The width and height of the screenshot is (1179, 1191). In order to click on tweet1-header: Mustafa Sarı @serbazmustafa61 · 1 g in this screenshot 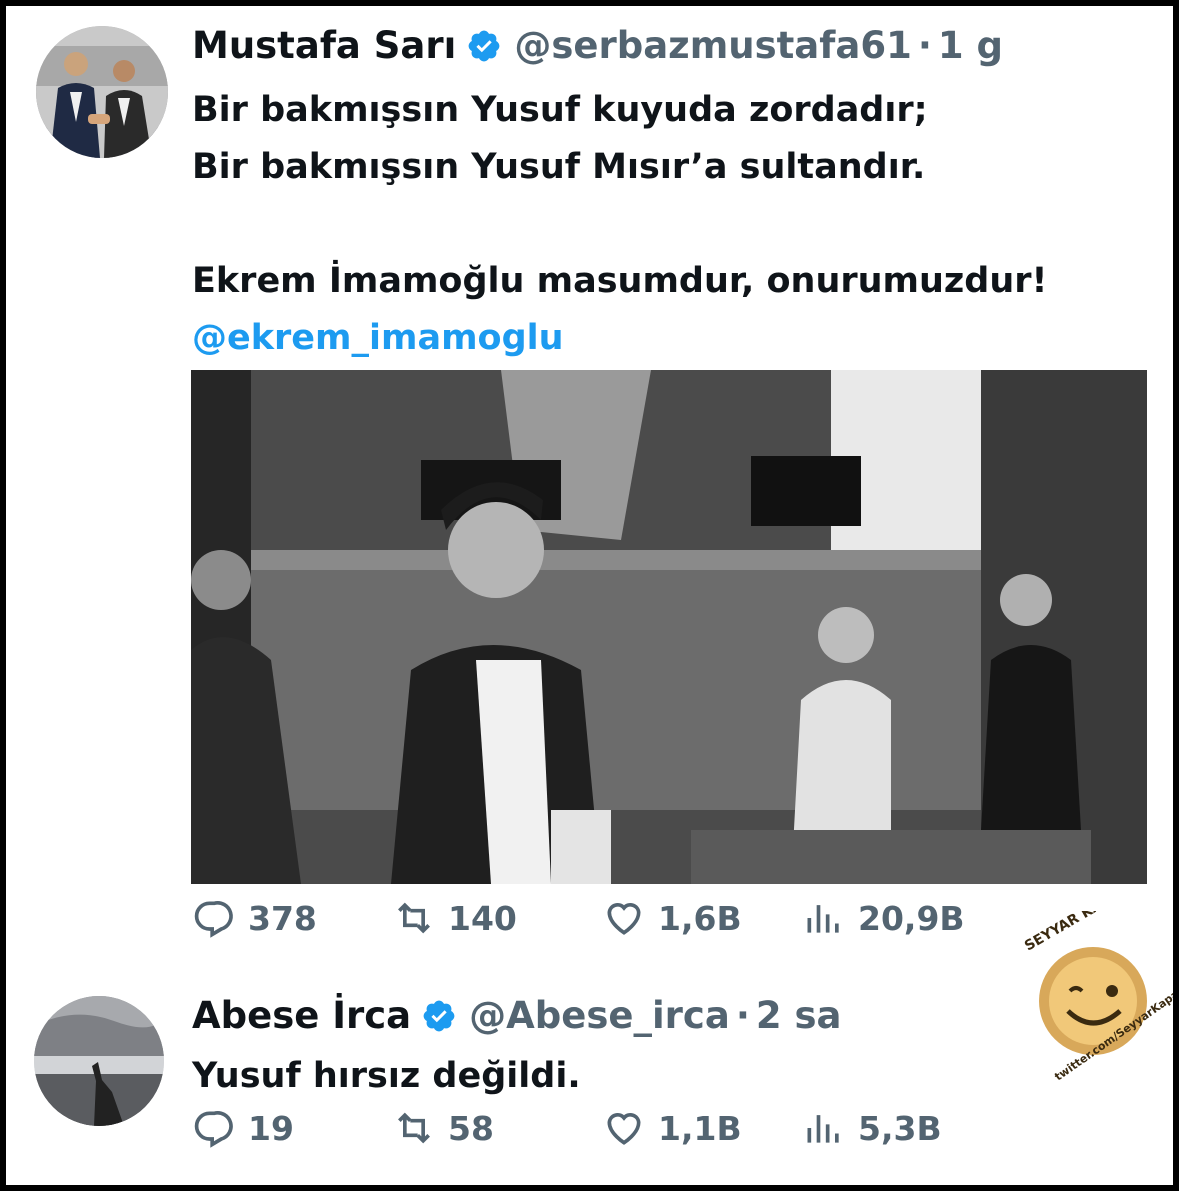, I will do `click(597, 45)`.